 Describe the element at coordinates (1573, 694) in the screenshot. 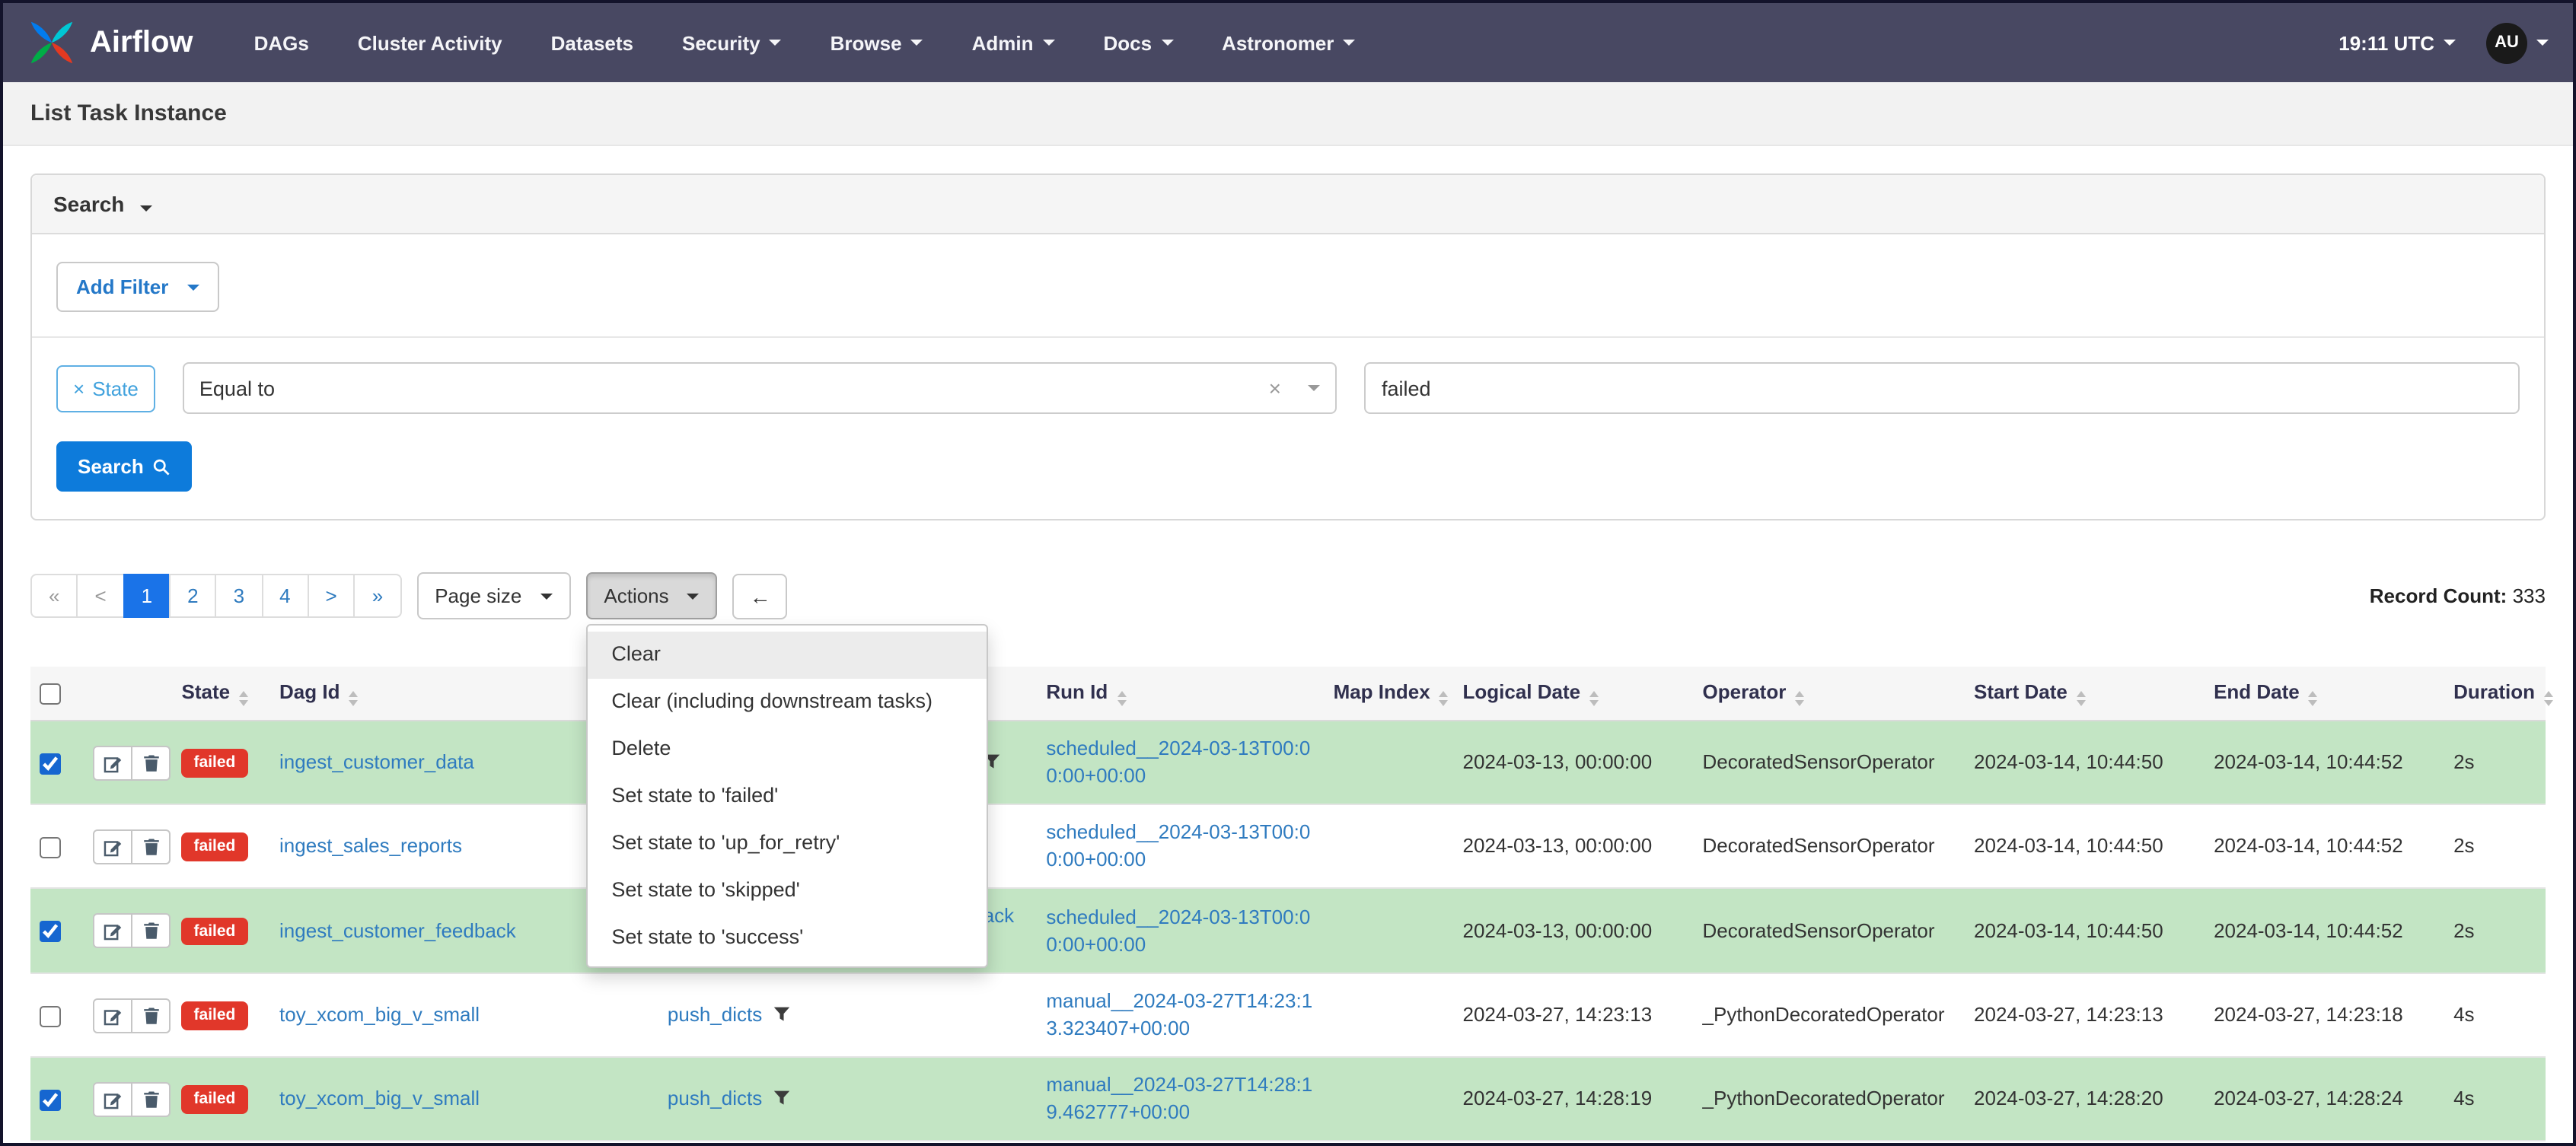

I see `col-header-logical-date: Logical Date` at that location.